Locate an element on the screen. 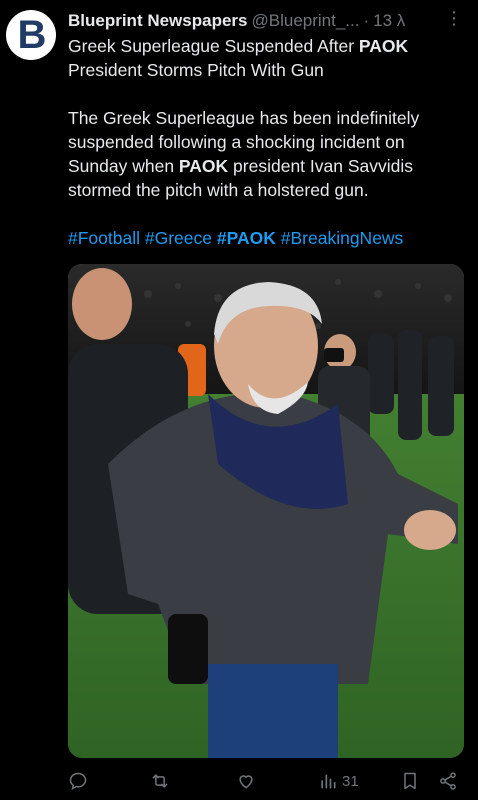 Image resolution: width=478 pixels, height=800 pixels. reply-button is located at coordinates (78, 781).